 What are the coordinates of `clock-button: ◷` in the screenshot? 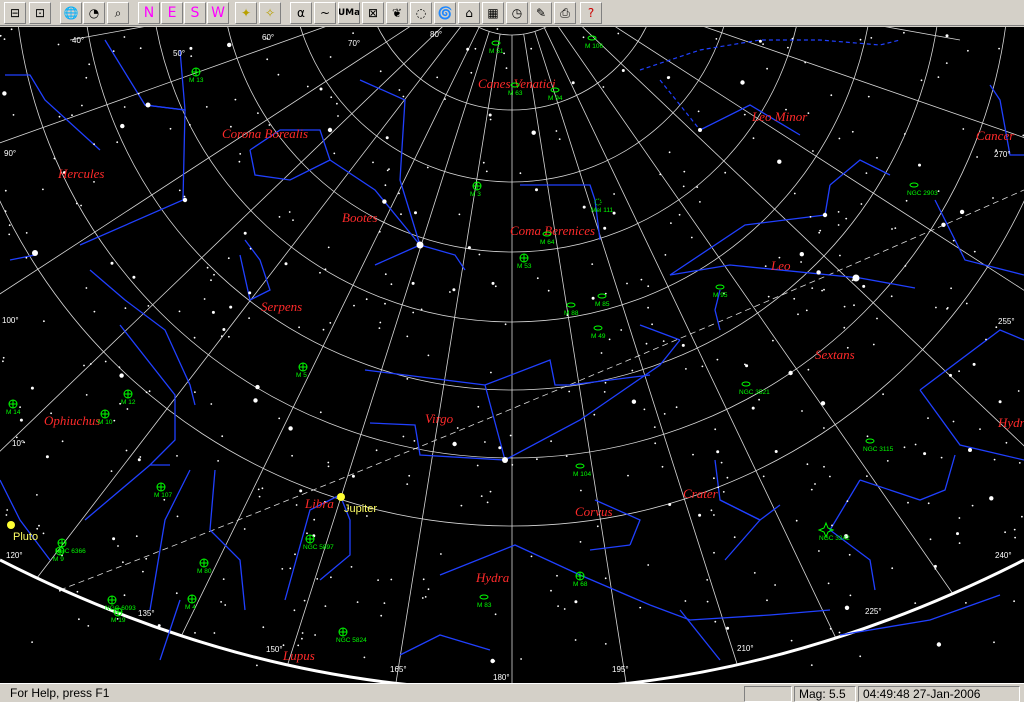 It's located at (517, 13).